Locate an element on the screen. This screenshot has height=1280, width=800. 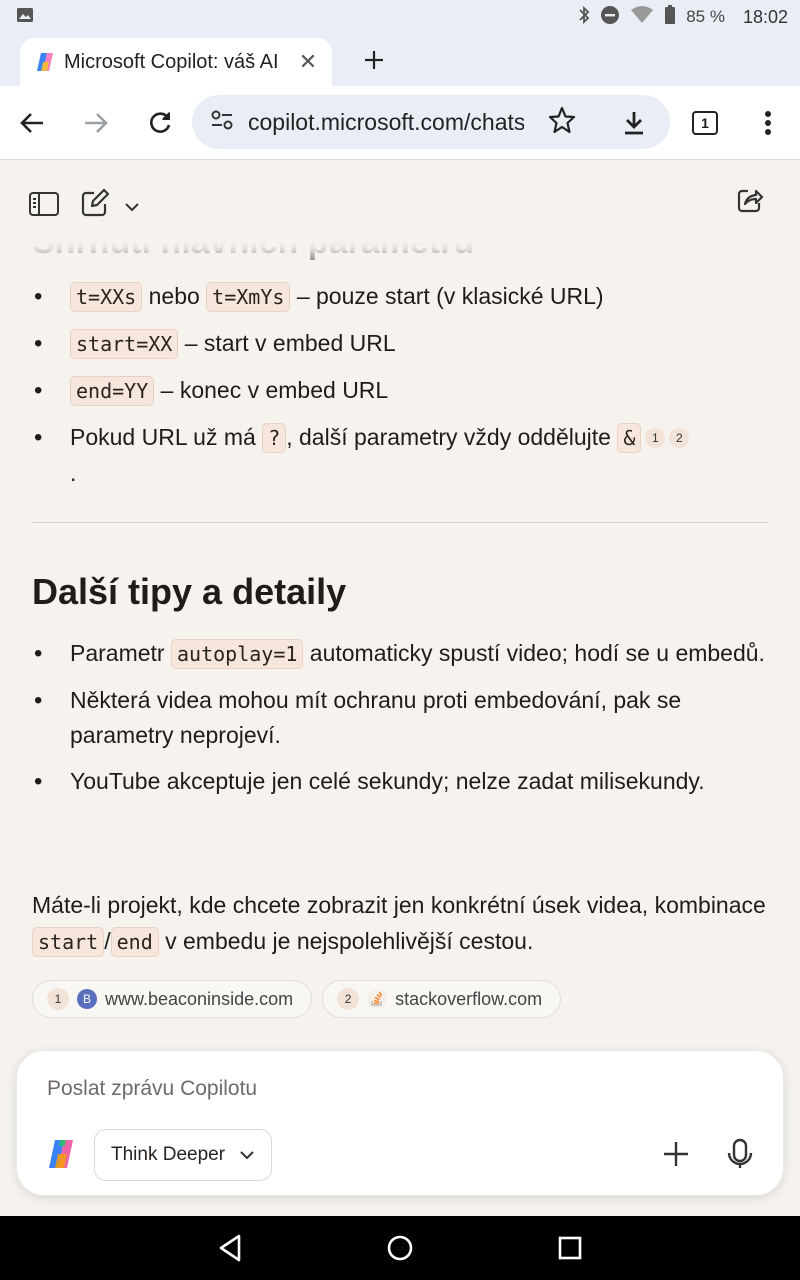
nav-recents-icon is located at coordinates (570, 1248).